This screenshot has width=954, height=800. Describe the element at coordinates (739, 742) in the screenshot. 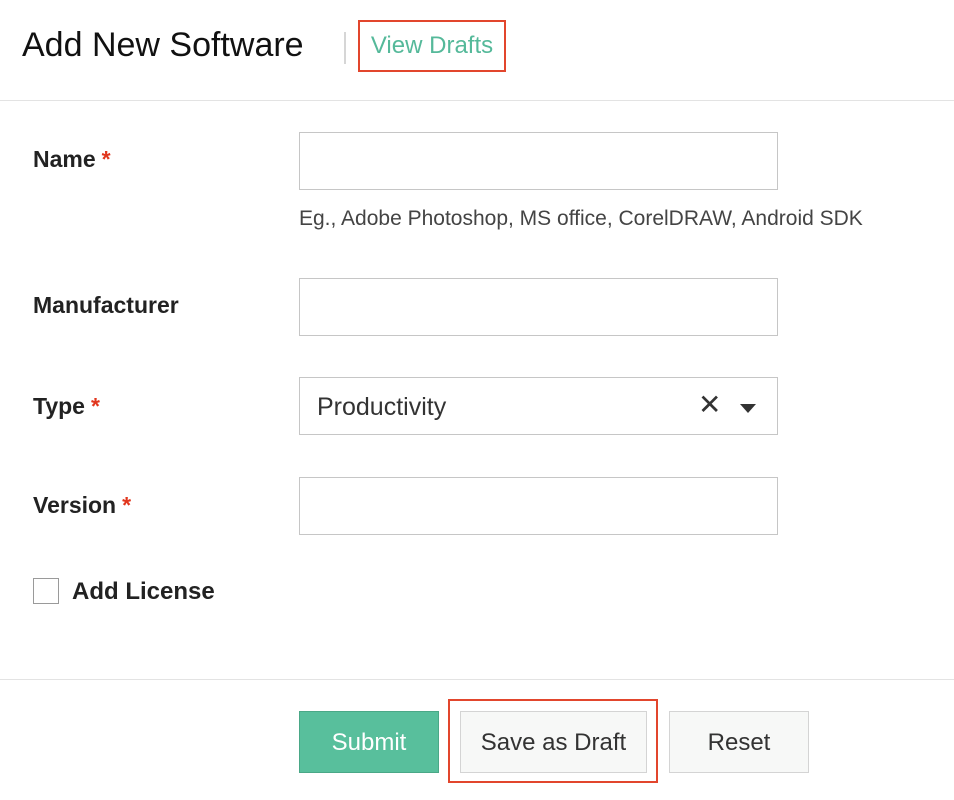

I see `reset-button: Reset` at that location.